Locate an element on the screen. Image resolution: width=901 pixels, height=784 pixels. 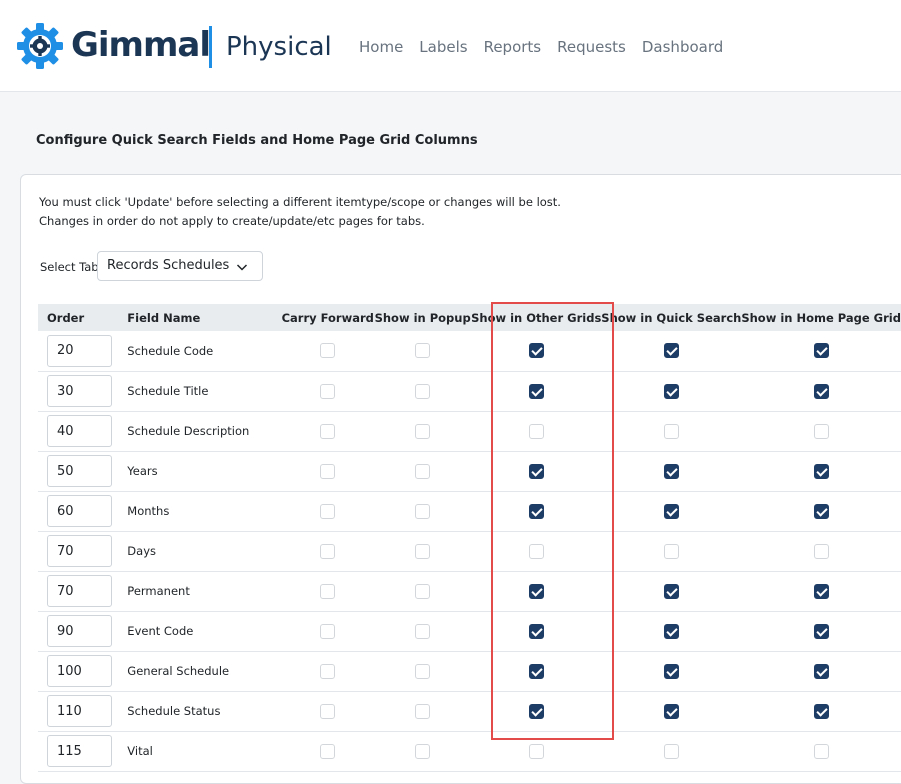
show-in-home-page-grid-cell is located at coordinates (821, 631).